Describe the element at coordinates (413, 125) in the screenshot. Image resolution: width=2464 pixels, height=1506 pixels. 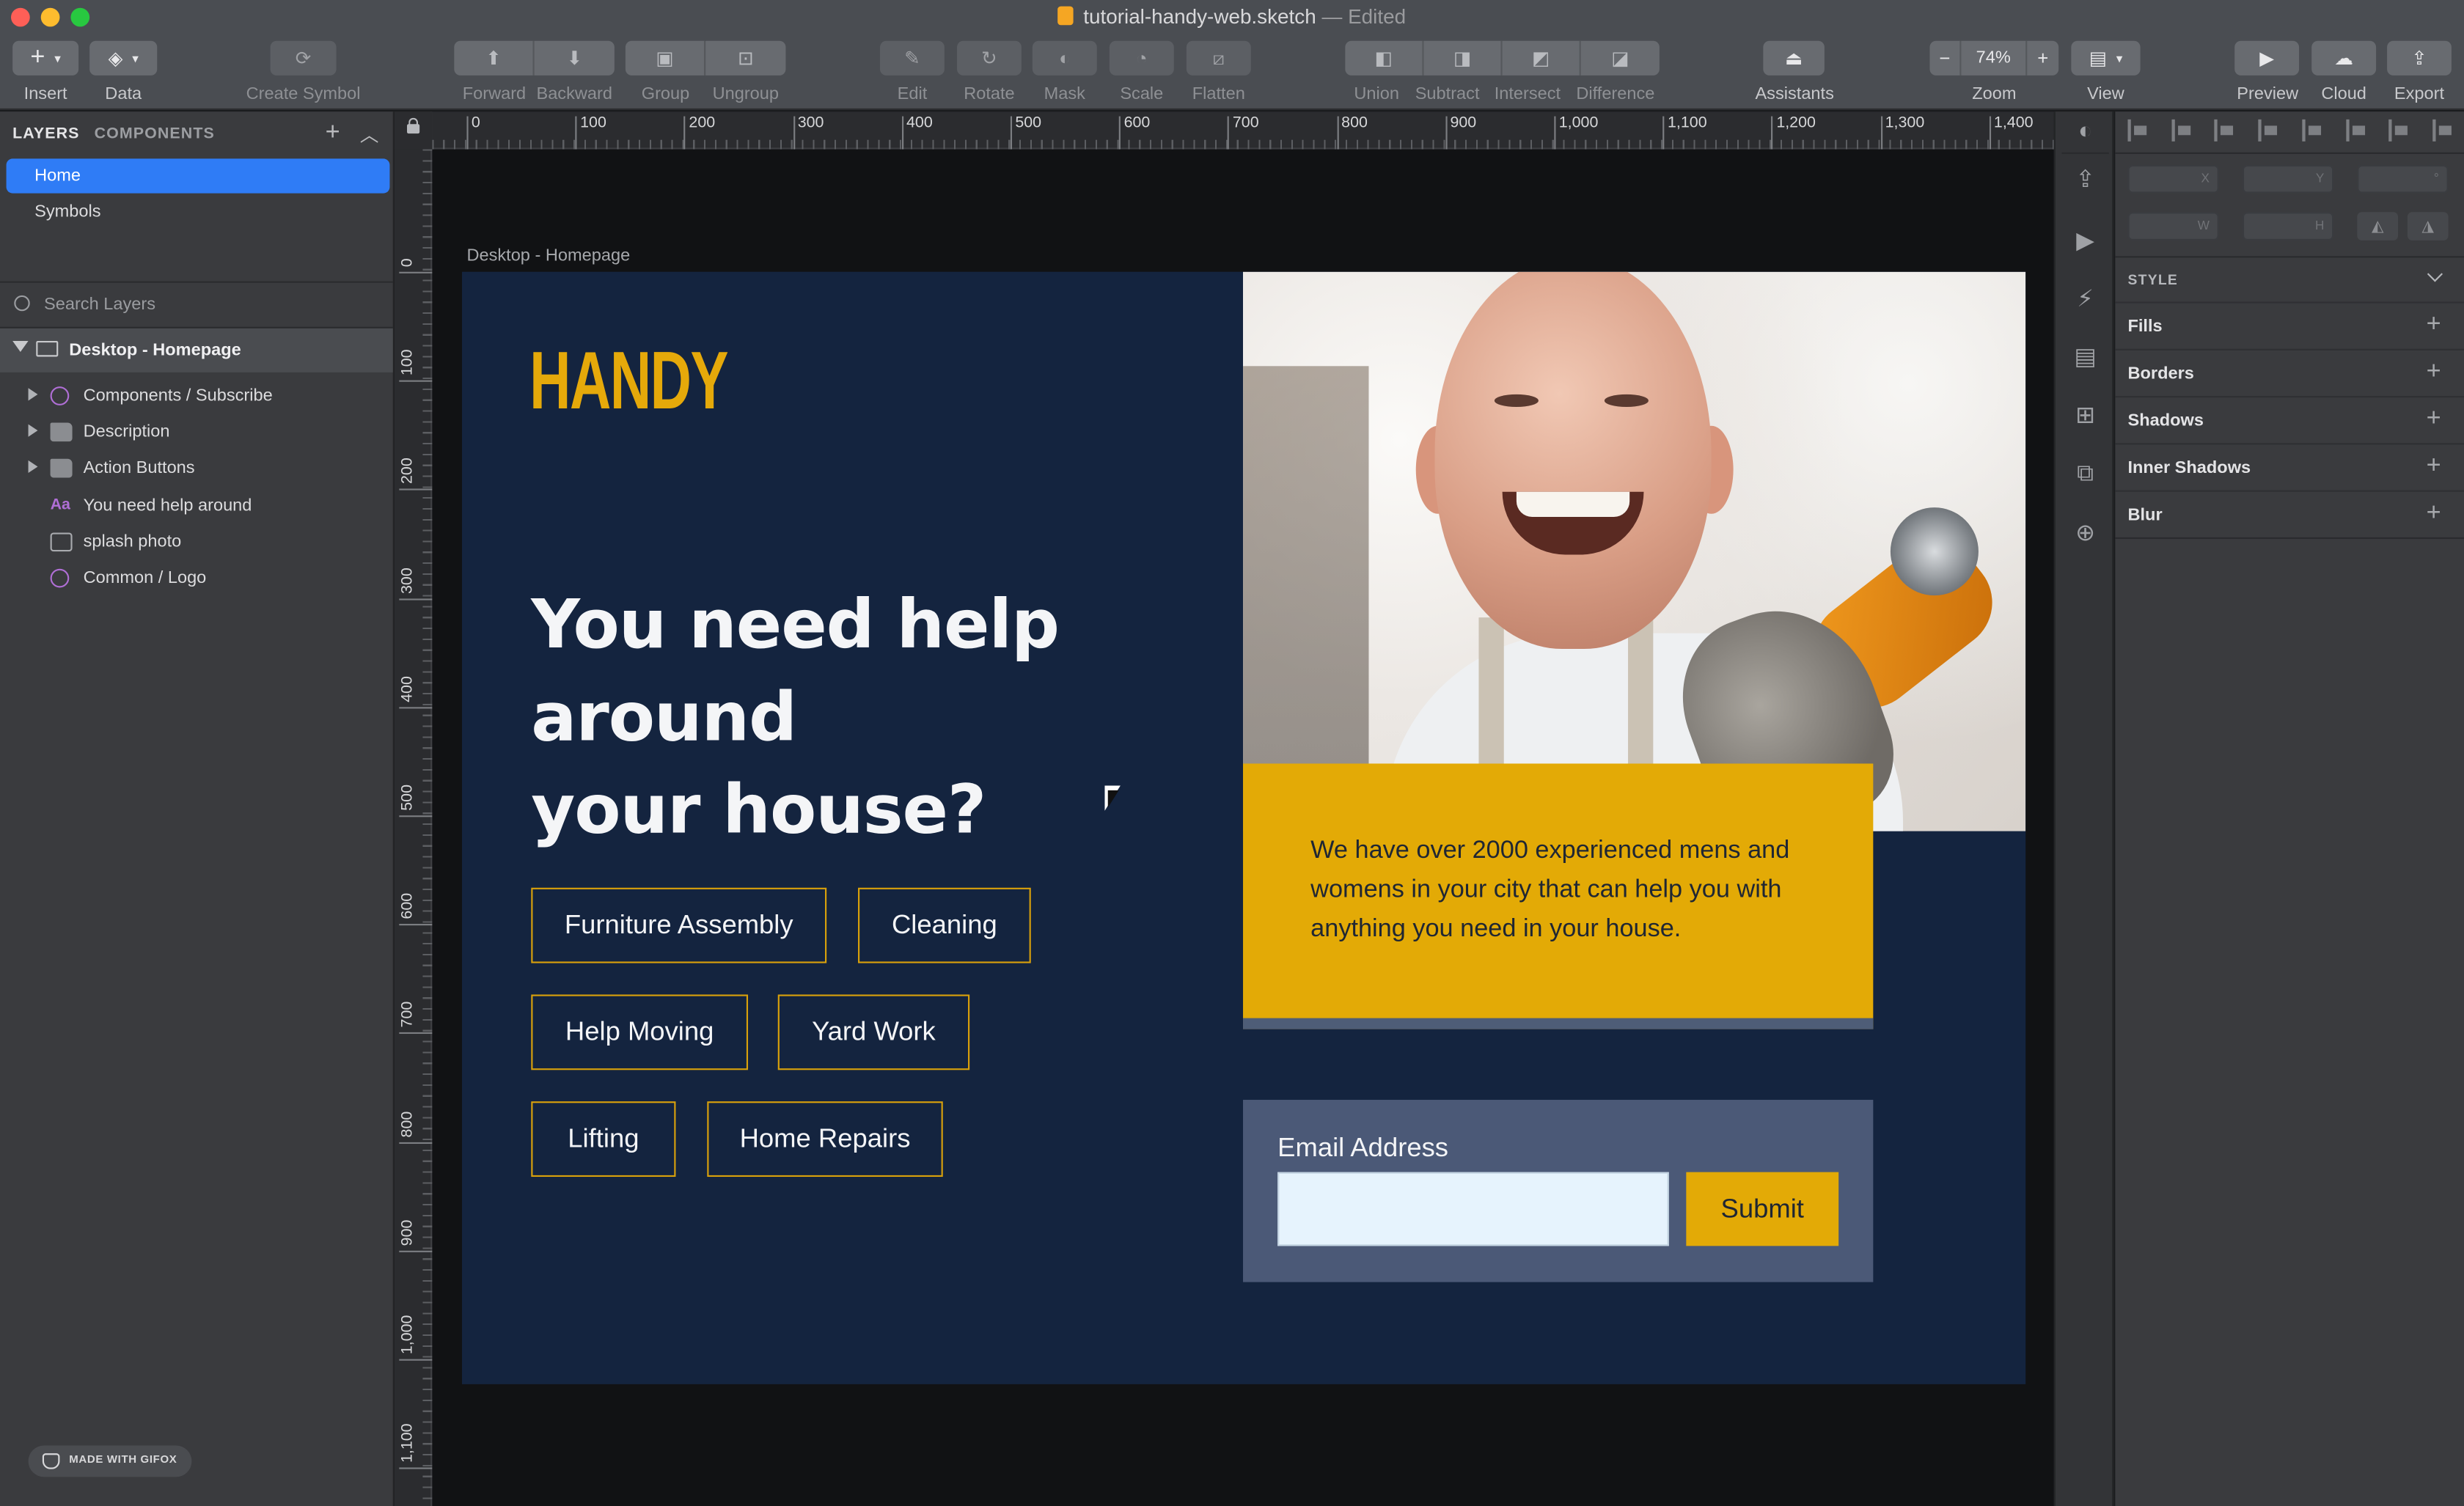
I see `lock-icon` at that location.